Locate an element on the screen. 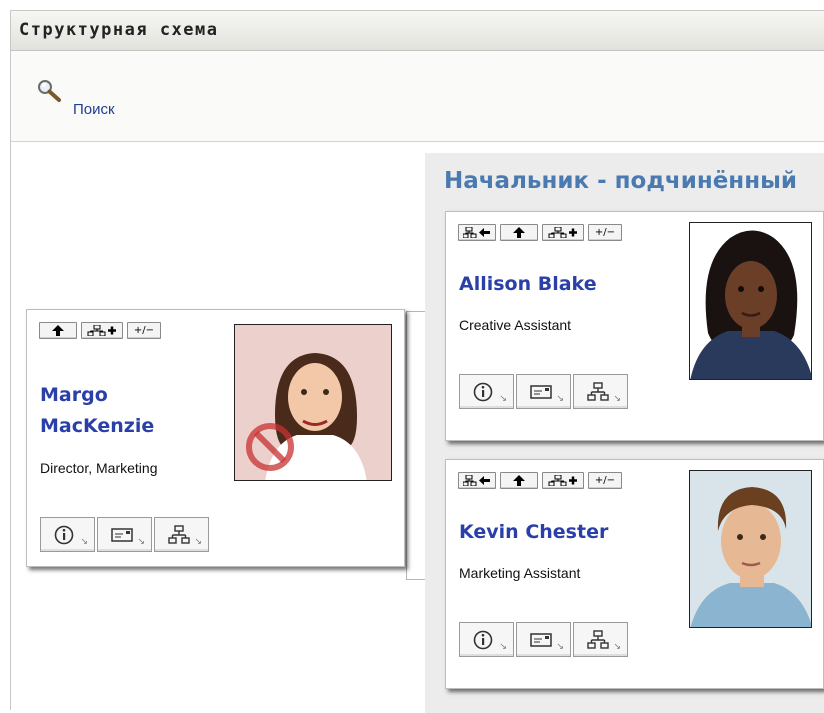 The height and width of the screenshot is (713, 824). window-titlebar: Структурная схема is located at coordinates (417, 31).